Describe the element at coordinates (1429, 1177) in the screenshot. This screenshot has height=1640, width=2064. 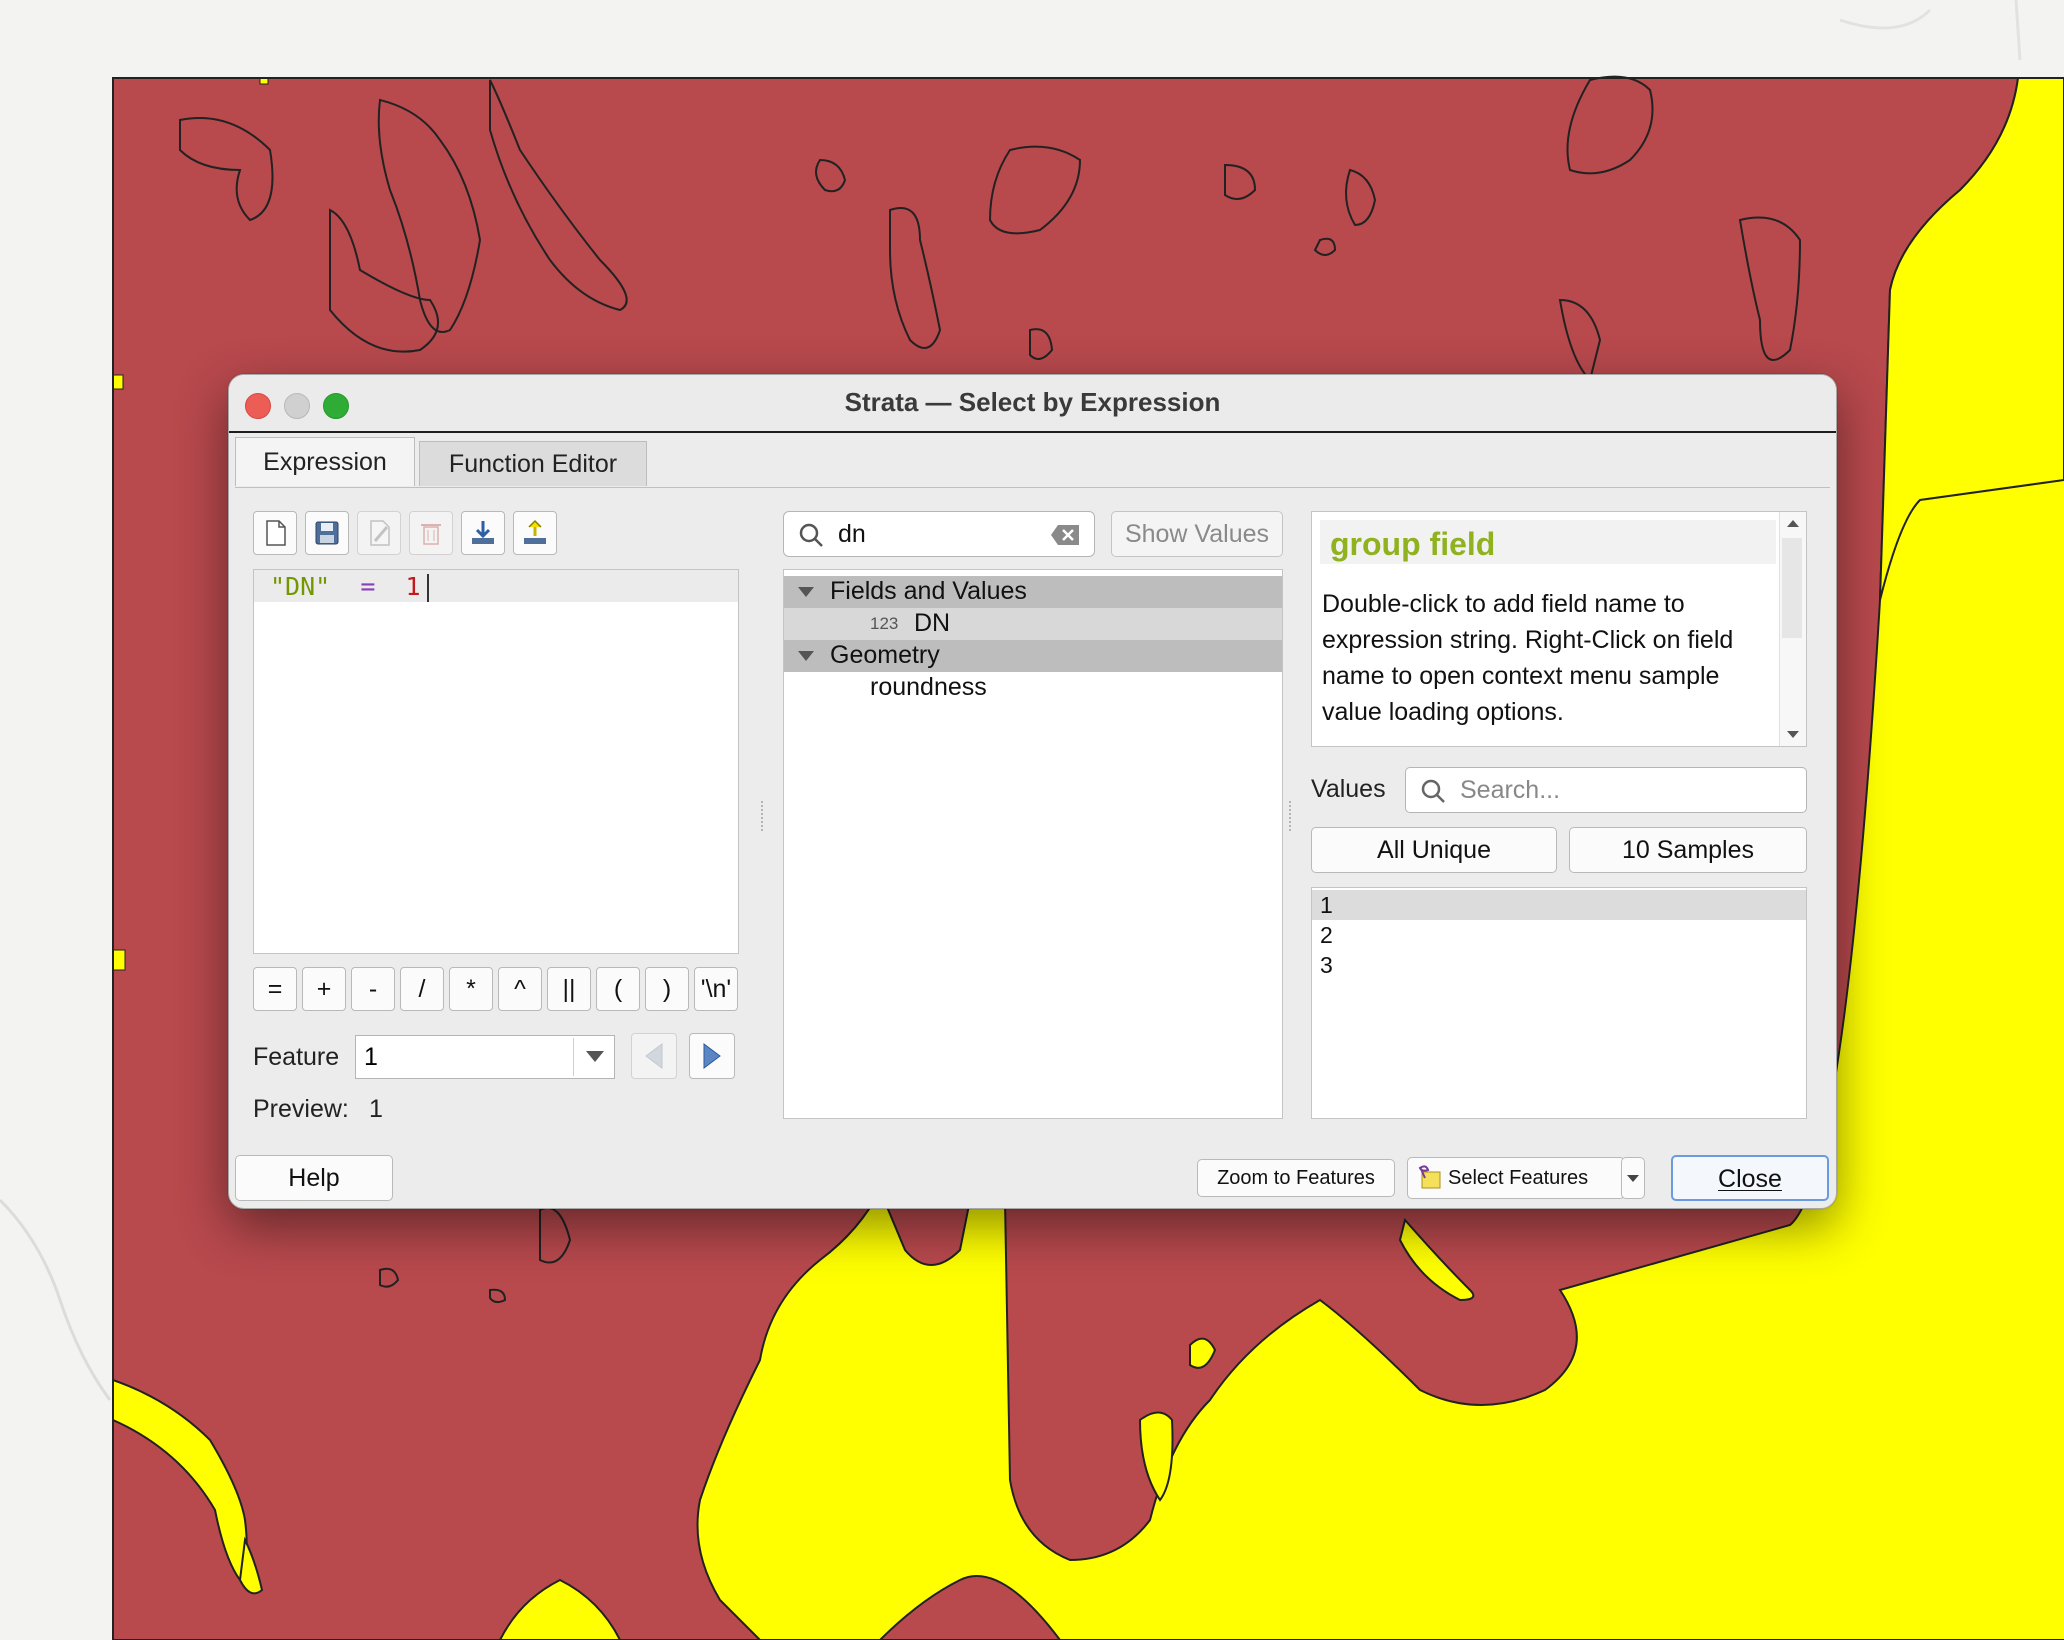
I see `select-expression-icon` at that location.